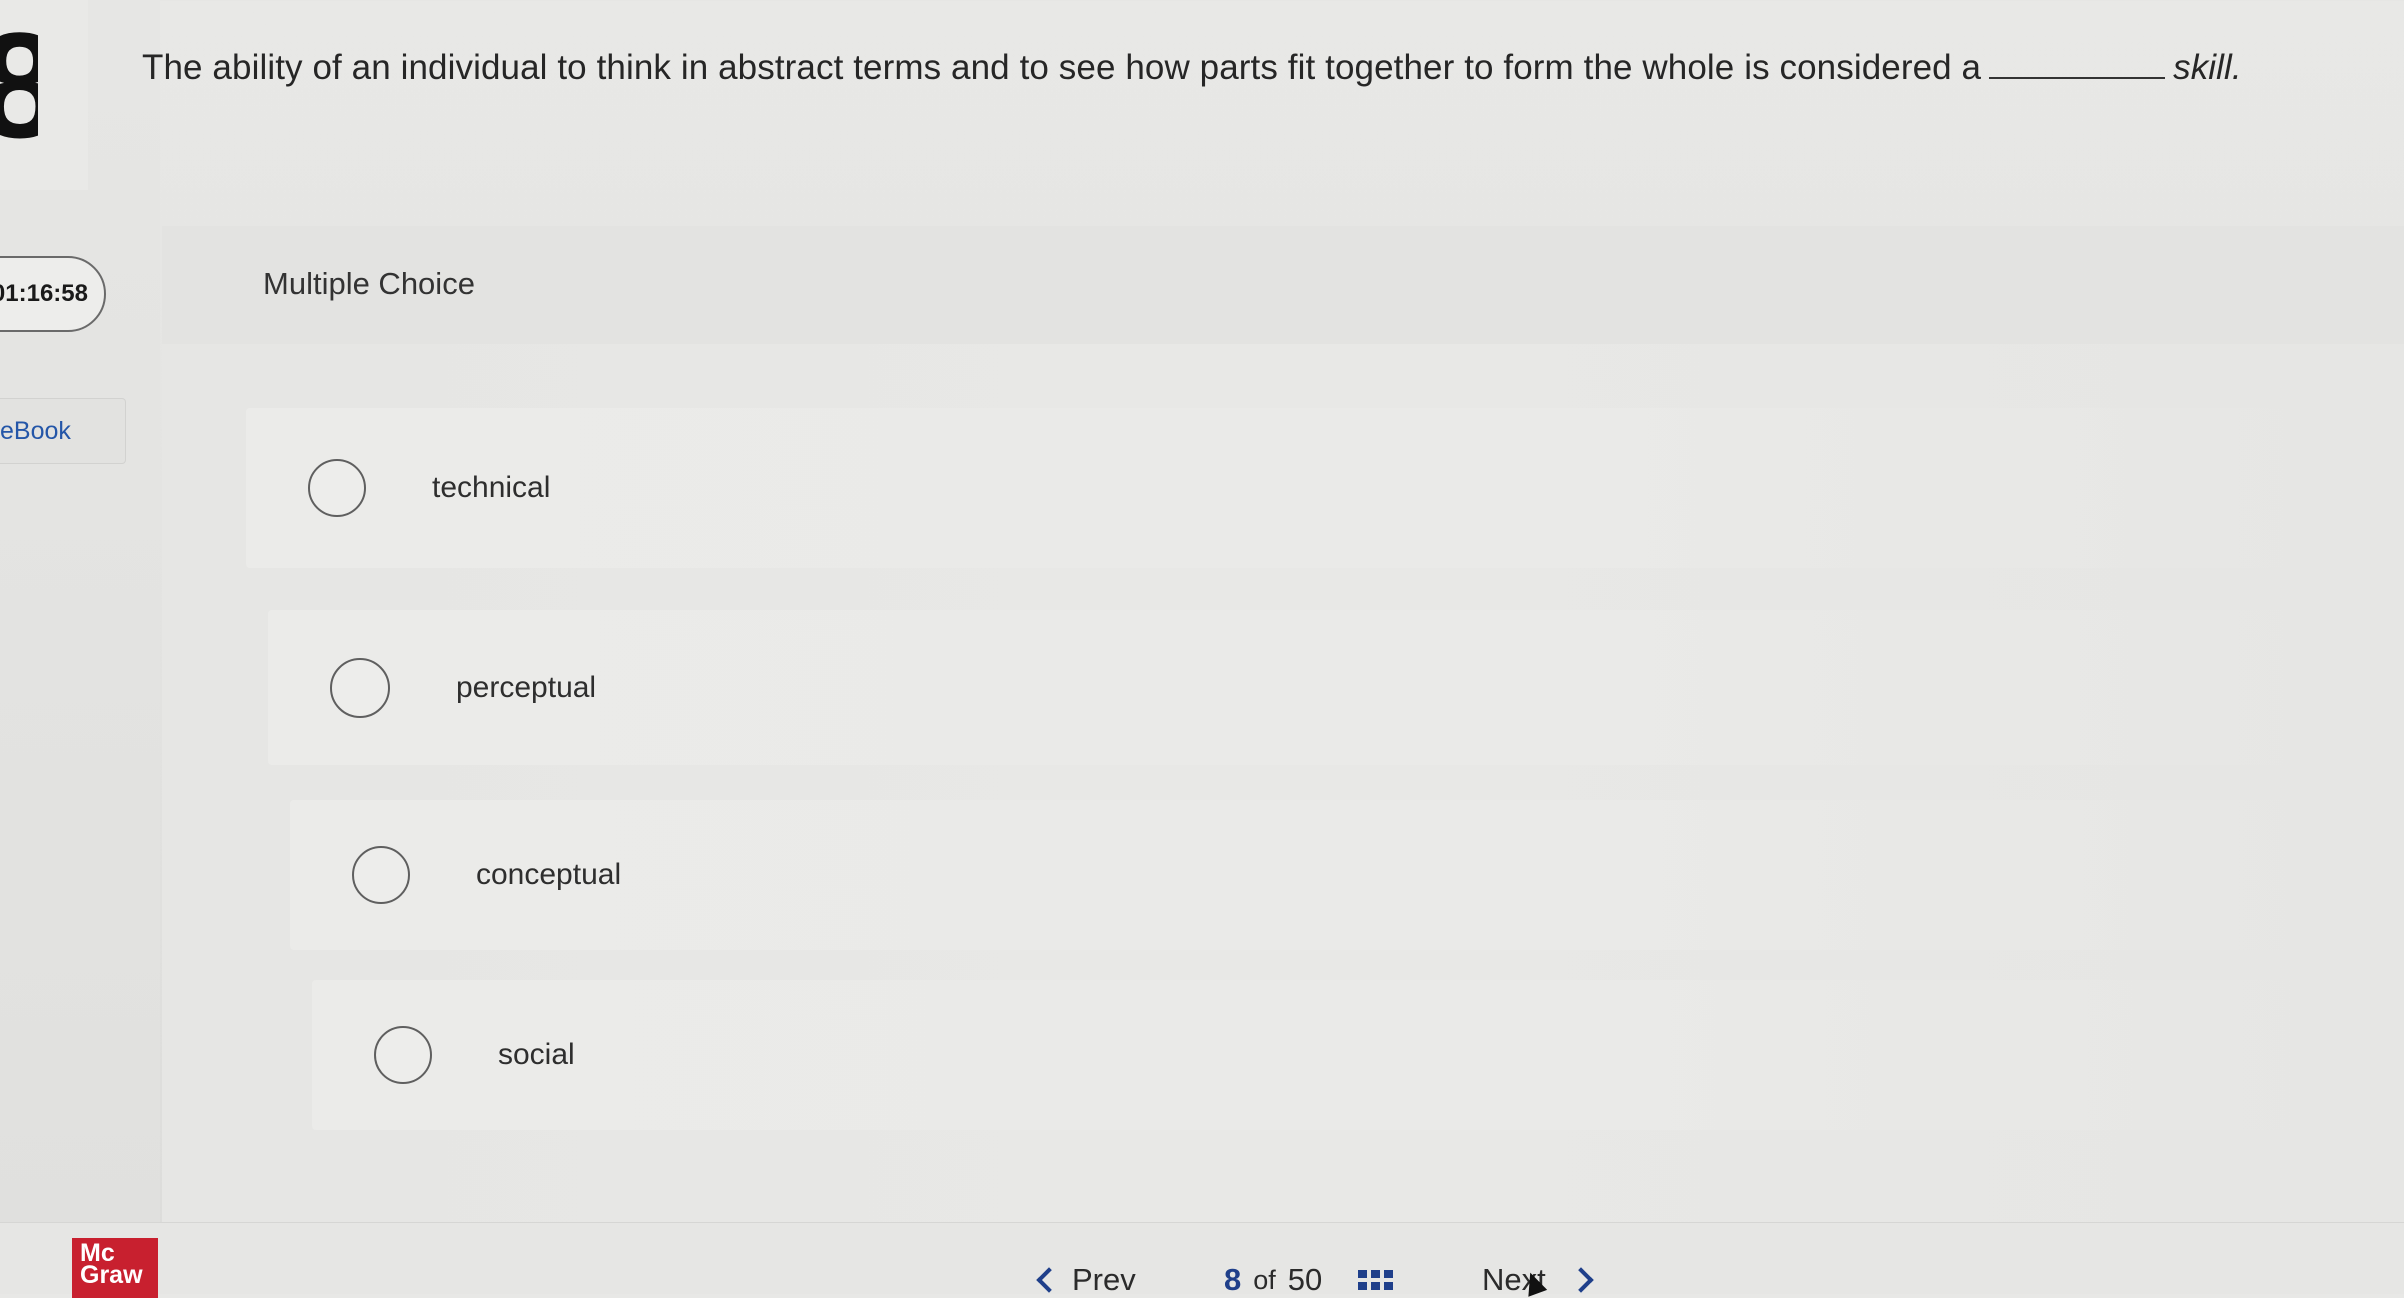 This screenshot has width=2404, height=1298. What do you see at coordinates (1343, 875) in the screenshot?
I see `option-conceptual: conceptual` at bounding box center [1343, 875].